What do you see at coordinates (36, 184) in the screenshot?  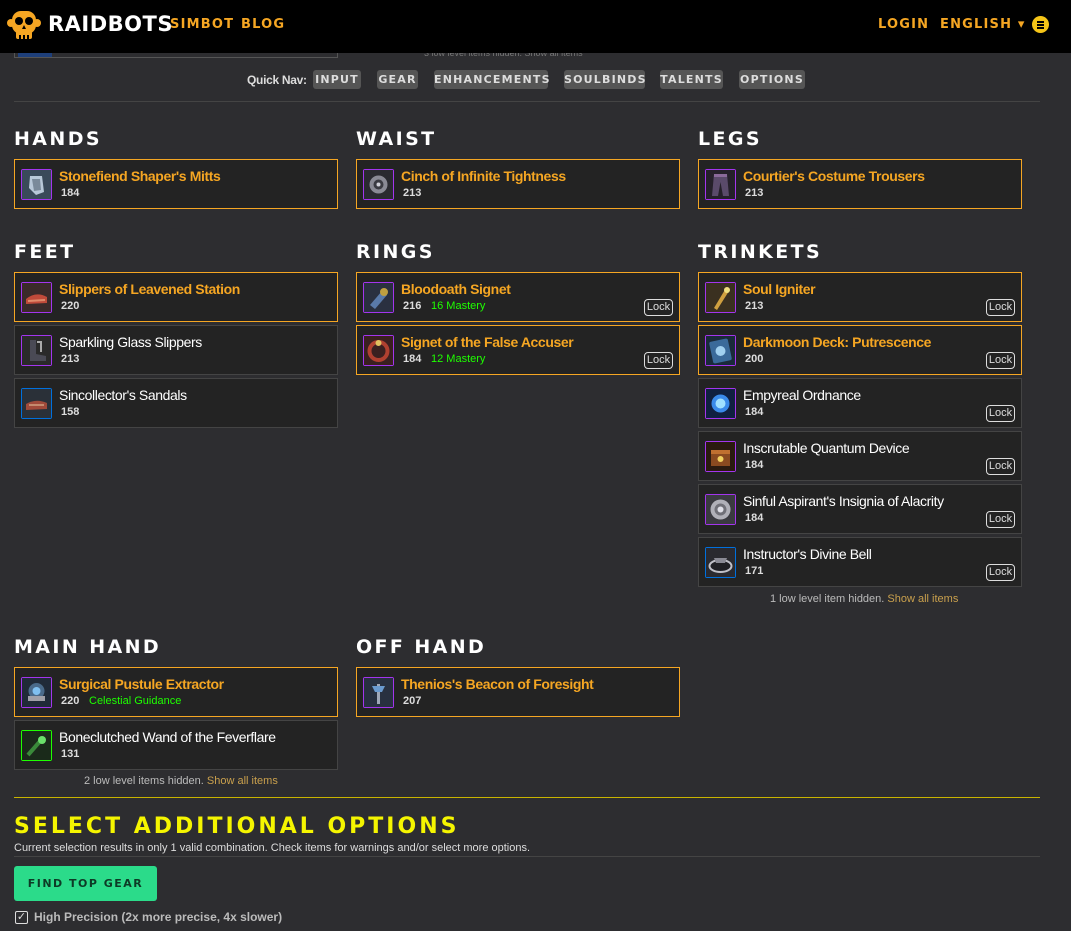 I see `gloves-icon` at bounding box center [36, 184].